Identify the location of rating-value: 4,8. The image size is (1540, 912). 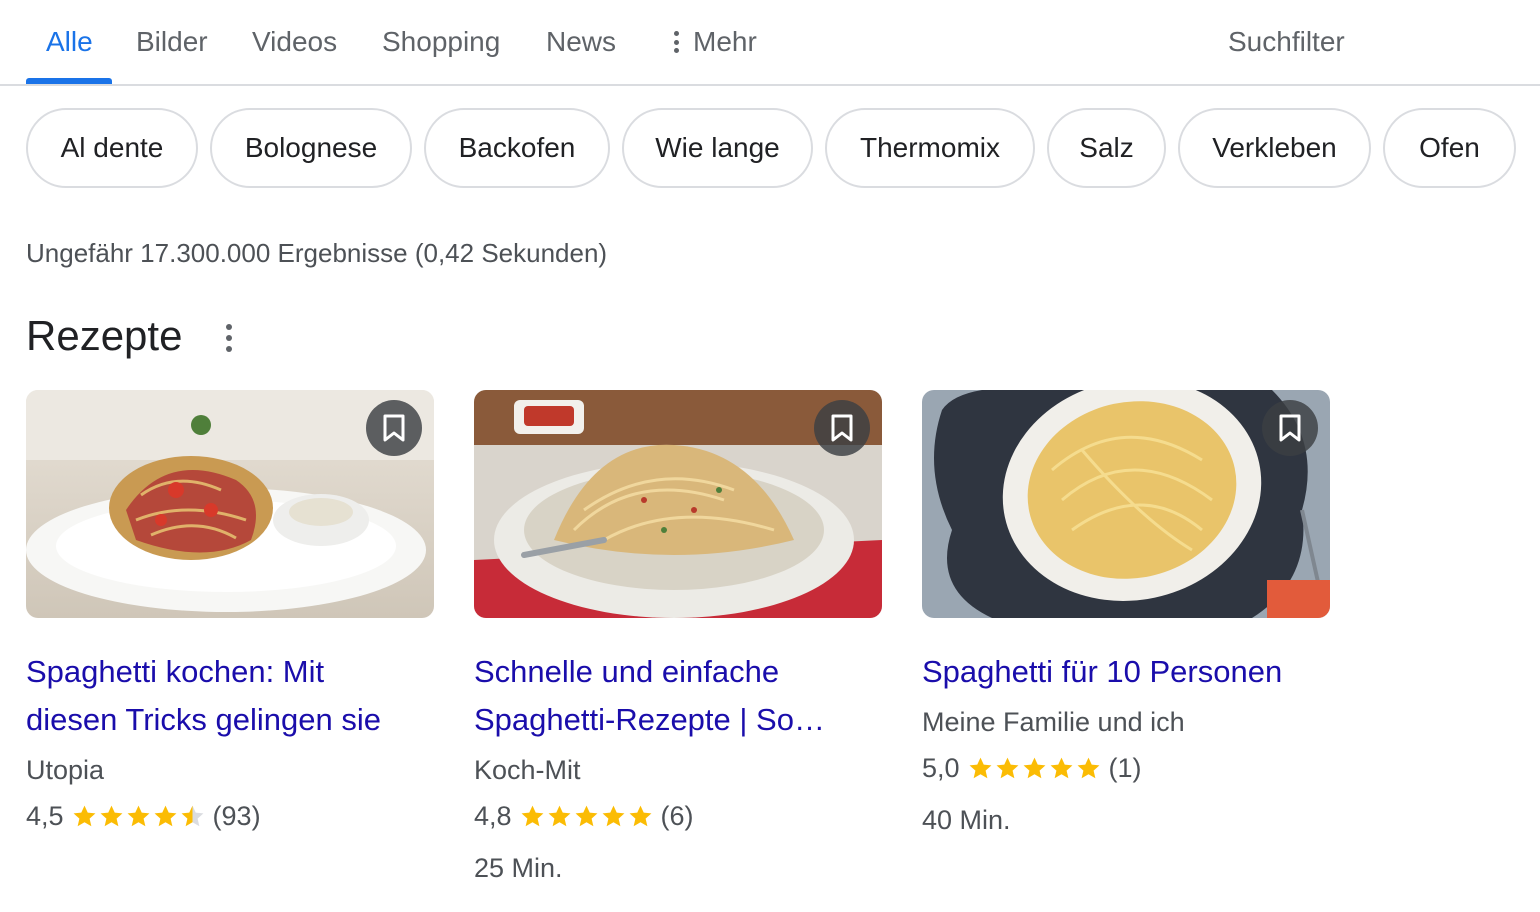
(493, 816).